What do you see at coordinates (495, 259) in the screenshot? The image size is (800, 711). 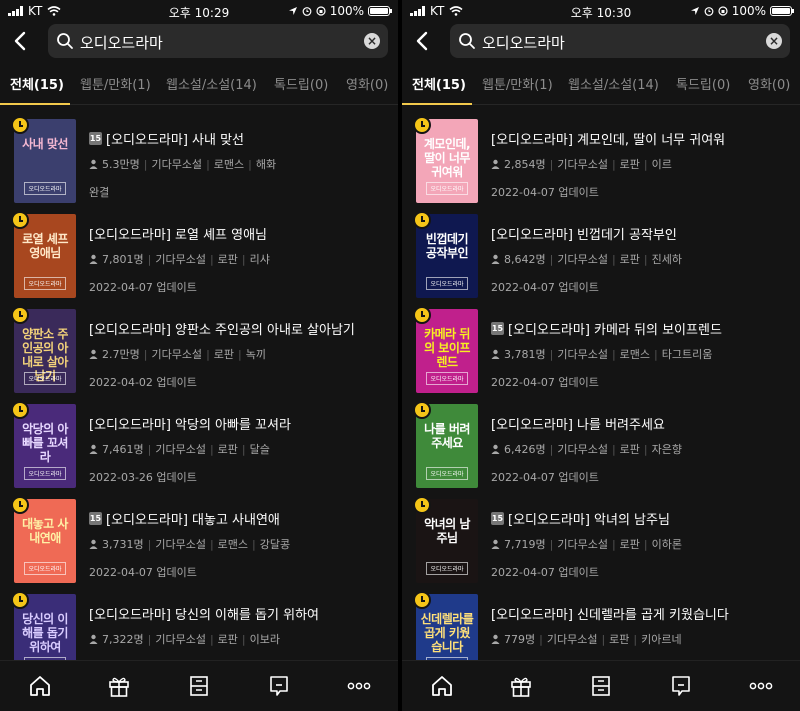 I see `person-icon` at bounding box center [495, 259].